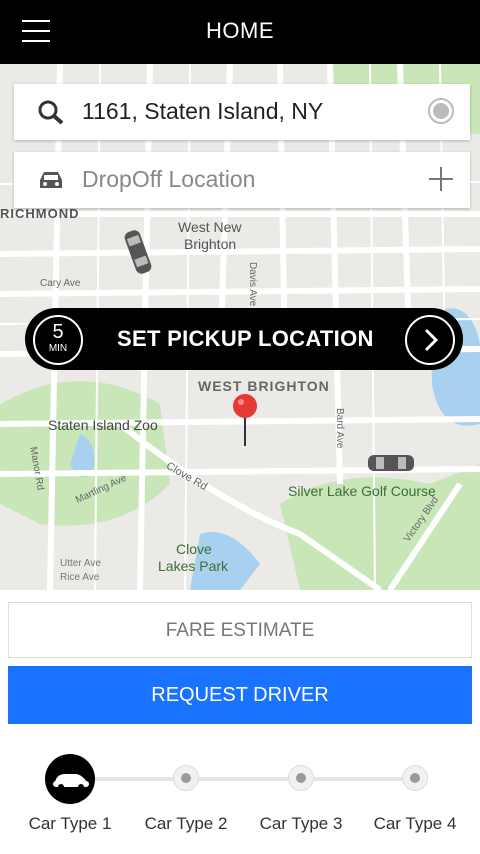 This screenshot has width=480, height=854. What do you see at coordinates (193, 566) in the screenshot?
I see `map-label: Lakes Park` at bounding box center [193, 566].